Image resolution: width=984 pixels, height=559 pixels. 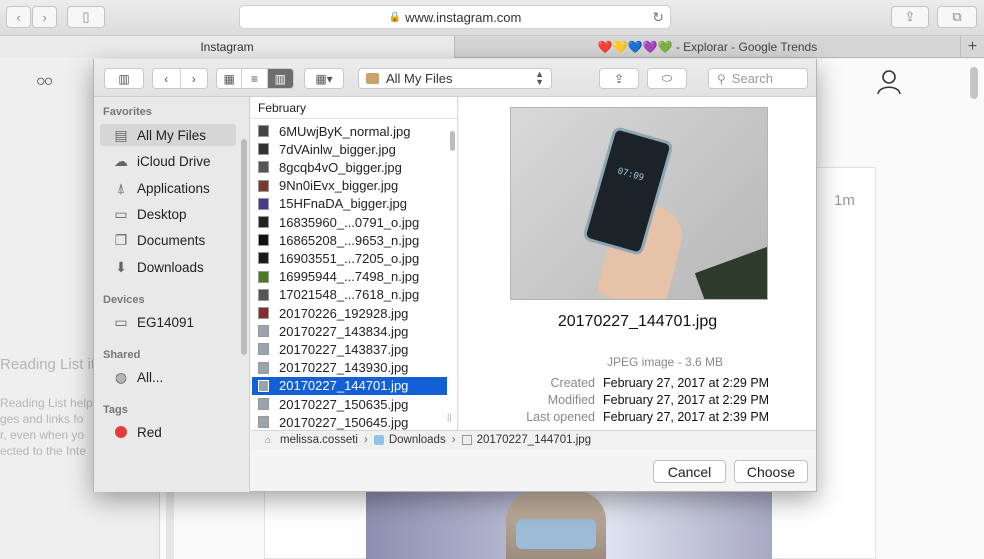 I want to click on glasses-icon: ○○, so click(x=44, y=82).